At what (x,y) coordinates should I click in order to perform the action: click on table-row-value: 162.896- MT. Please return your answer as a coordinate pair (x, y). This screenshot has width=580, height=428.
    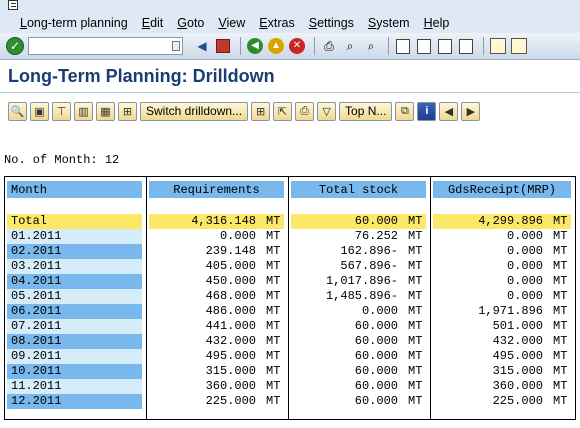
    Looking at the image, I should click on (358, 251).